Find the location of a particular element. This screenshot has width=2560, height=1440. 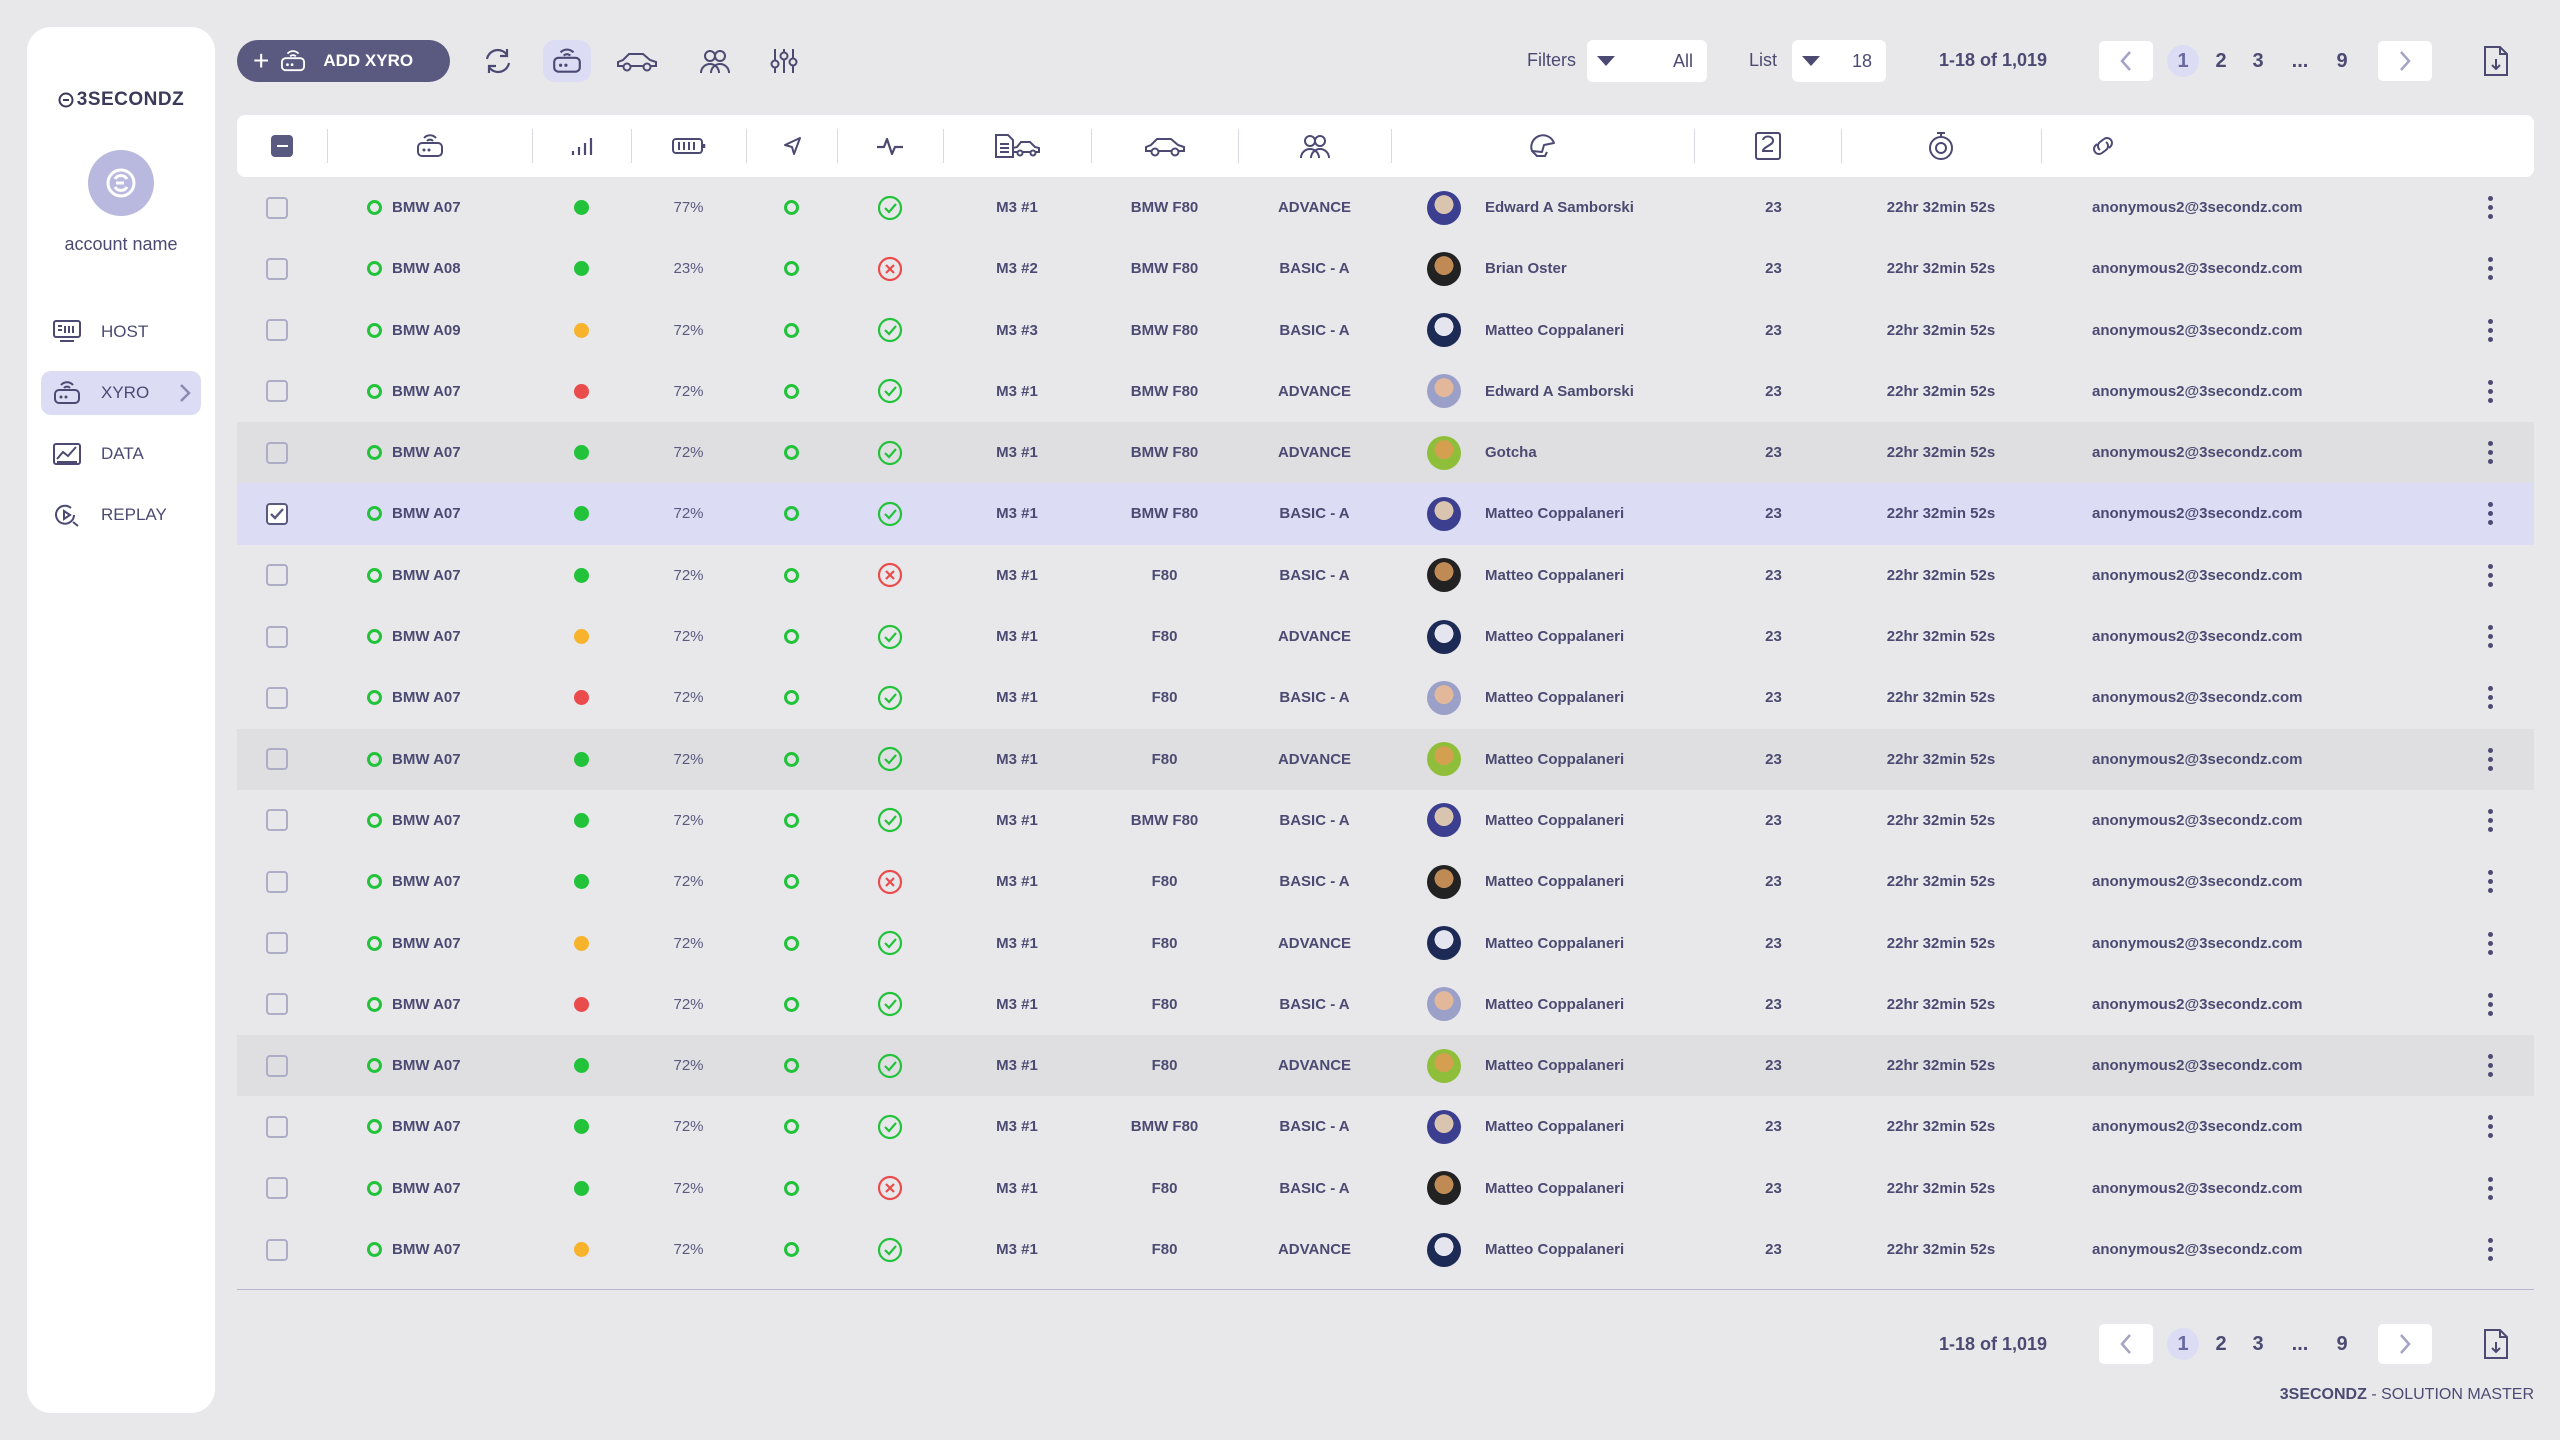

prev-page-button is located at coordinates (2126, 61).